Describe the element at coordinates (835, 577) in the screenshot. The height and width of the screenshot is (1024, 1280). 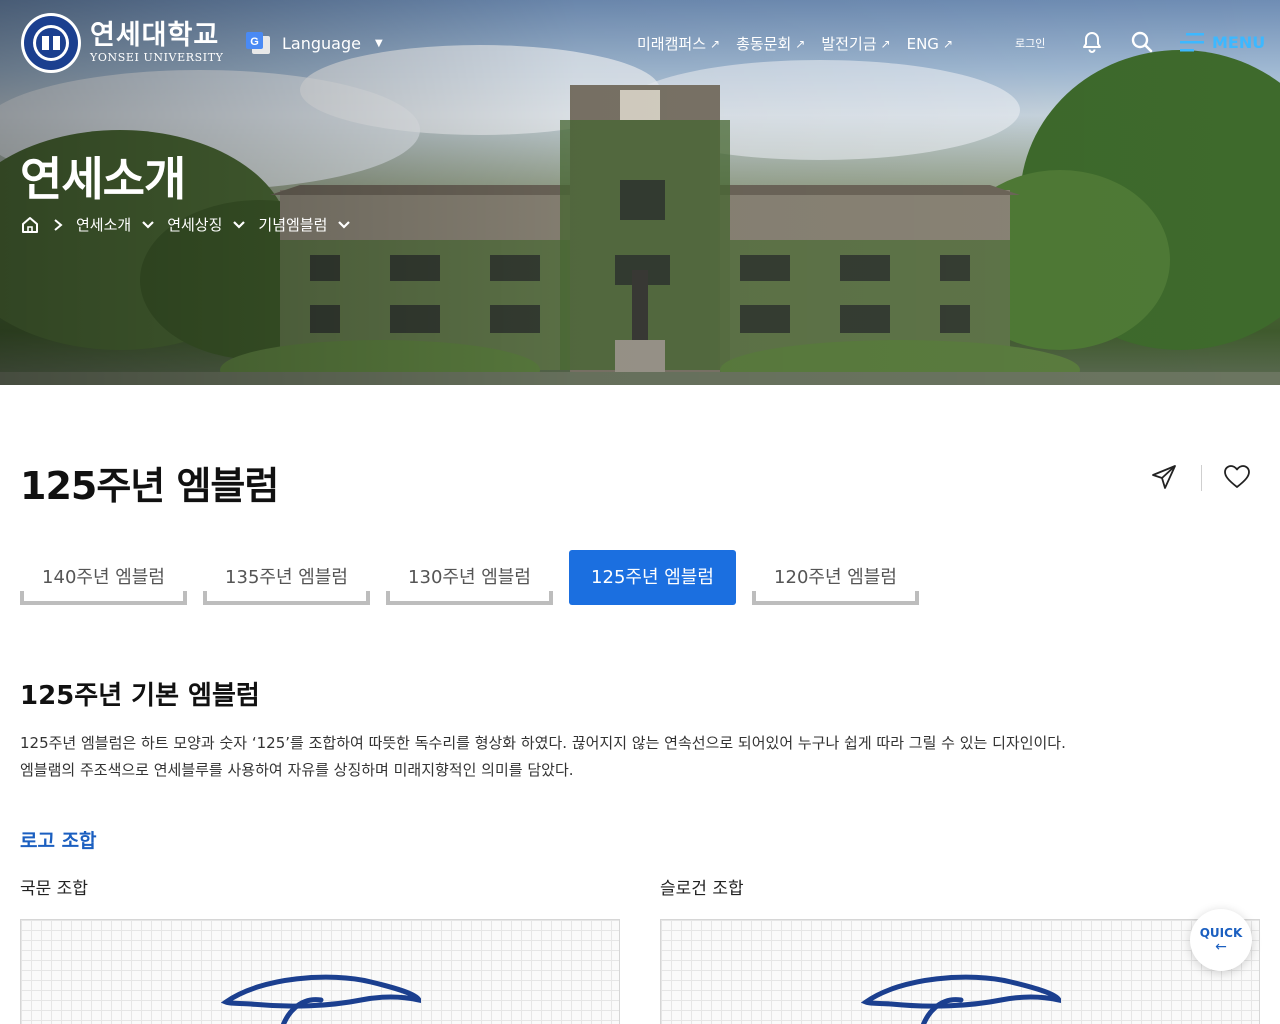
I see `tab-120th-emblem: 120주년 엠블럼` at that location.